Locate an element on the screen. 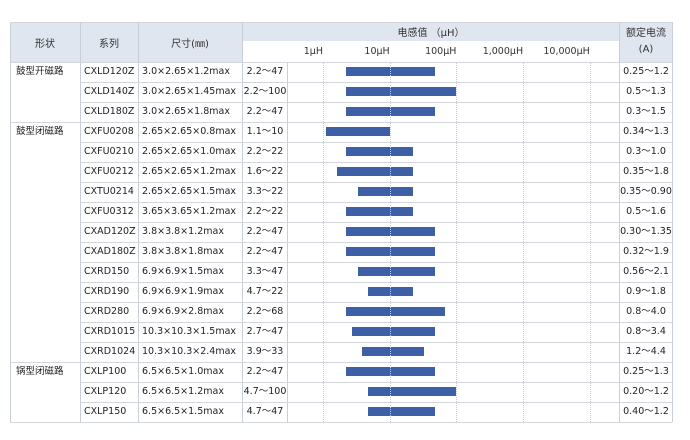 The image size is (690, 440). current-cell: 0.35～0.90 is located at coordinates (646, 191).